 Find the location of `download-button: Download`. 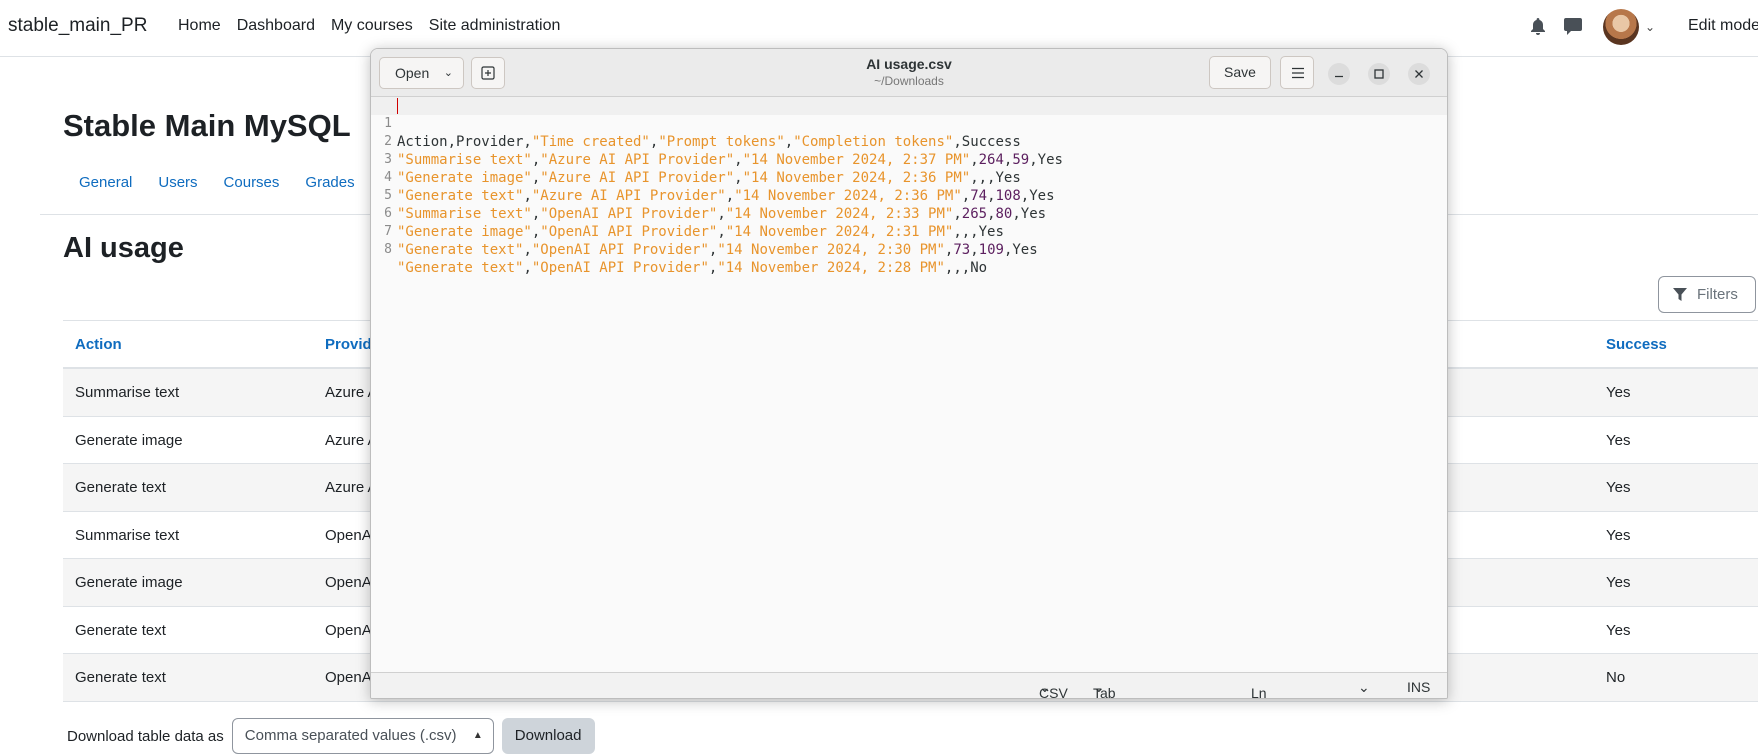

download-button: Download is located at coordinates (548, 736).